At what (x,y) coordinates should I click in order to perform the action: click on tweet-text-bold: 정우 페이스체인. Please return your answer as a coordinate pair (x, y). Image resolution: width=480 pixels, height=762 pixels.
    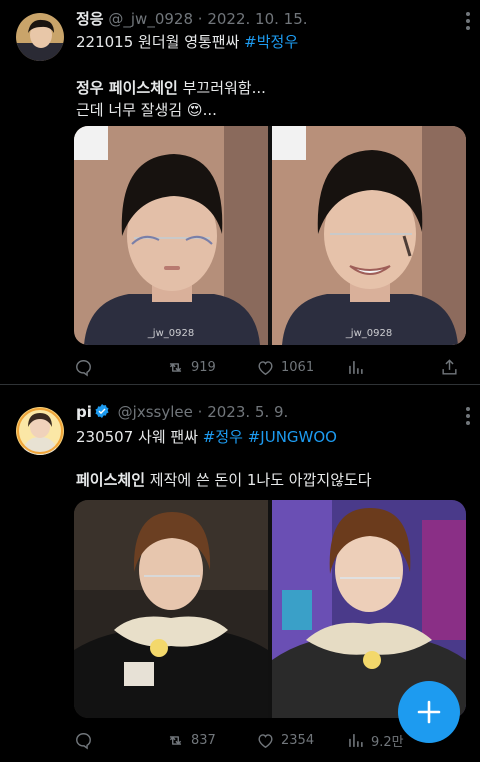
    Looking at the image, I should click on (127, 88).